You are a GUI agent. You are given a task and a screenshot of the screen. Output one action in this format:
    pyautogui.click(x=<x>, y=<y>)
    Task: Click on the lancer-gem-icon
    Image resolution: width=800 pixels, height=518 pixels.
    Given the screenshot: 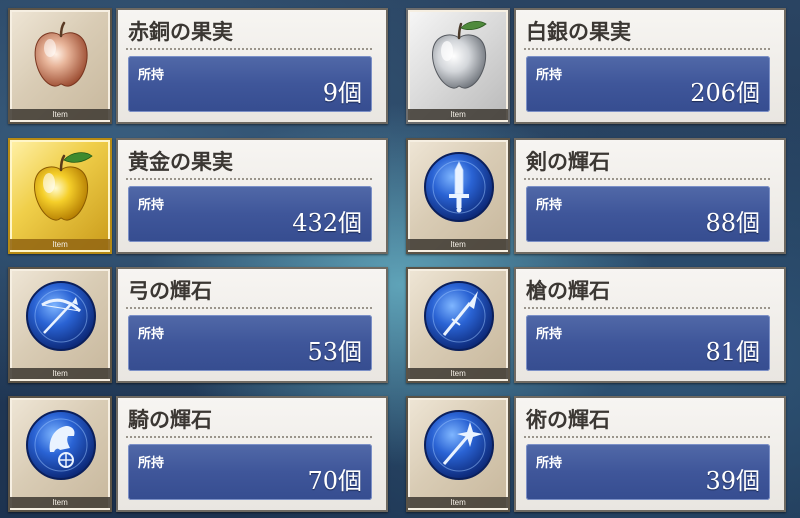 What is the action you would take?
    pyautogui.click(x=459, y=316)
    